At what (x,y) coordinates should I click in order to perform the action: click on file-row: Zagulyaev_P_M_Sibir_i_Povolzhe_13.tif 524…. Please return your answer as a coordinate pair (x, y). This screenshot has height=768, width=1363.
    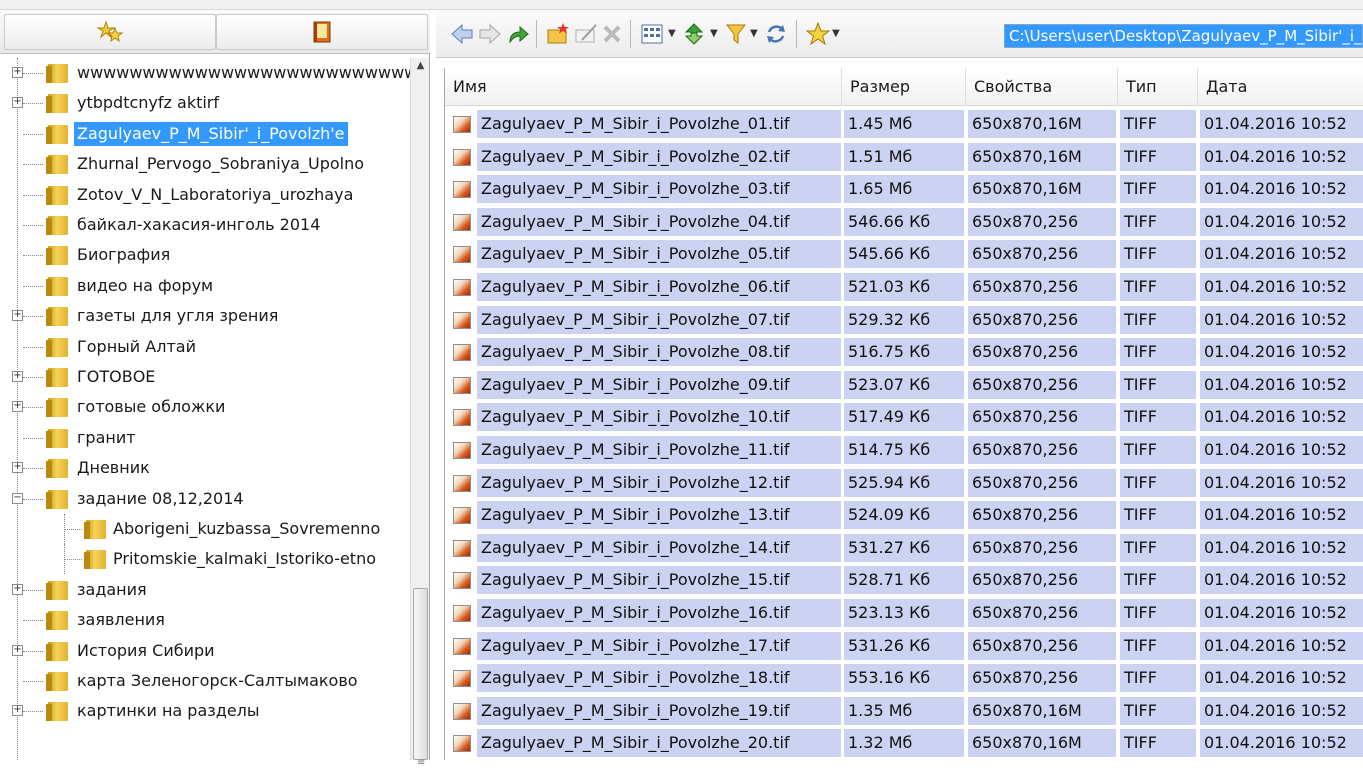
    Looking at the image, I should click on (904, 515).